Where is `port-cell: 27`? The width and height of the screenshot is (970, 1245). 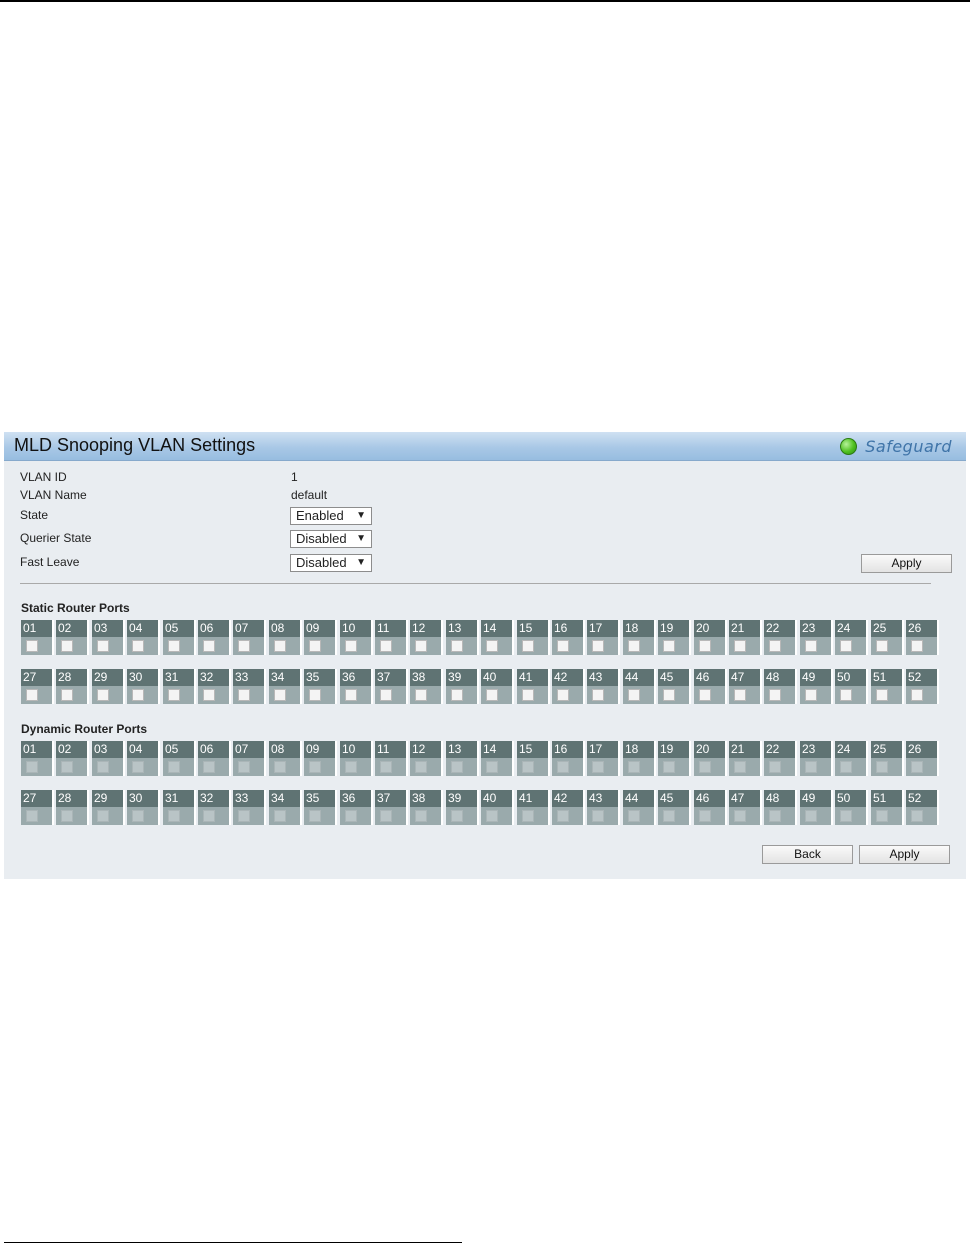
port-cell: 27 is located at coordinates (37, 807).